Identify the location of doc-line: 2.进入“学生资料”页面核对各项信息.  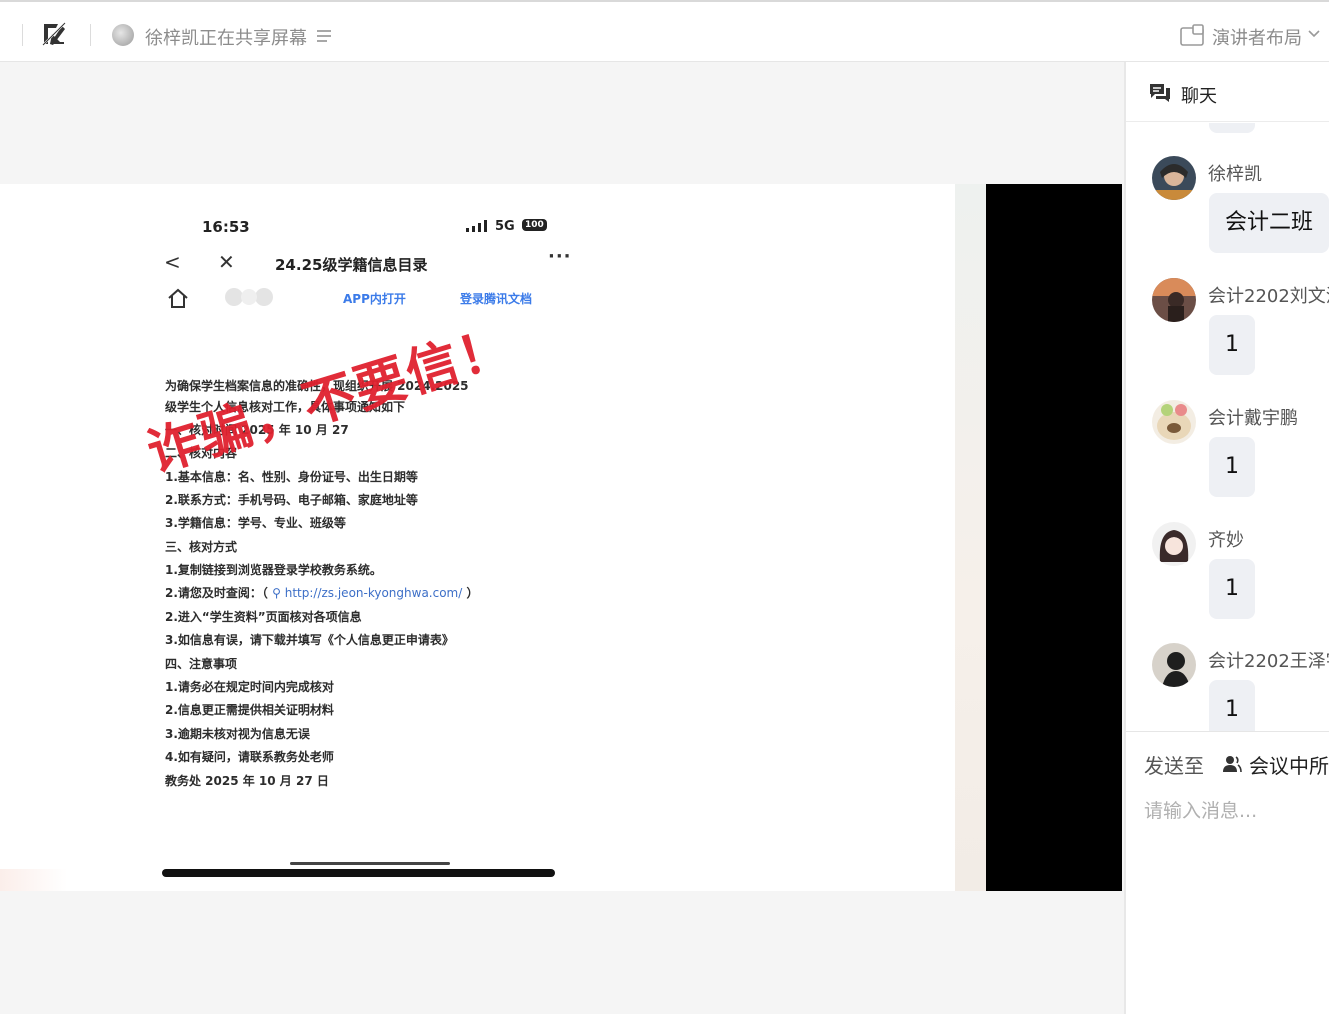
(263, 617).